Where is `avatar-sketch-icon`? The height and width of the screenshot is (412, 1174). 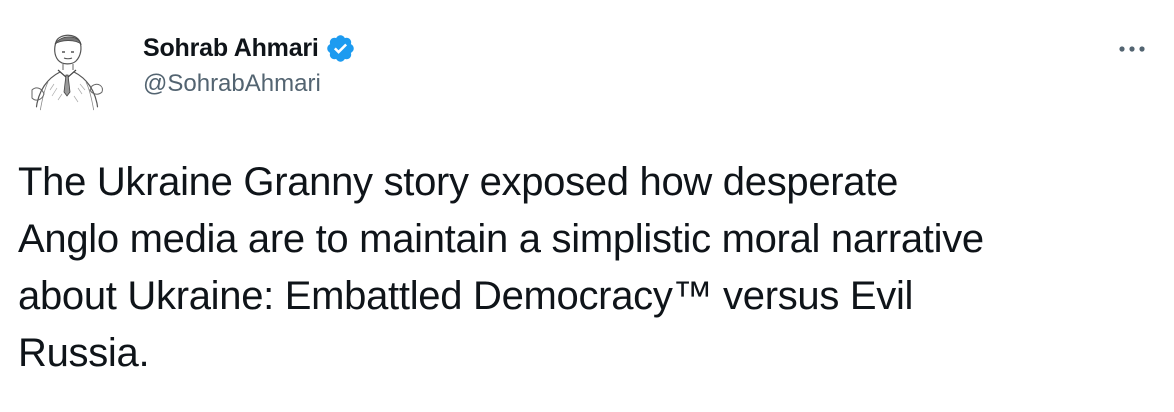 avatar-sketch-icon is located at coordinates (67, 69).